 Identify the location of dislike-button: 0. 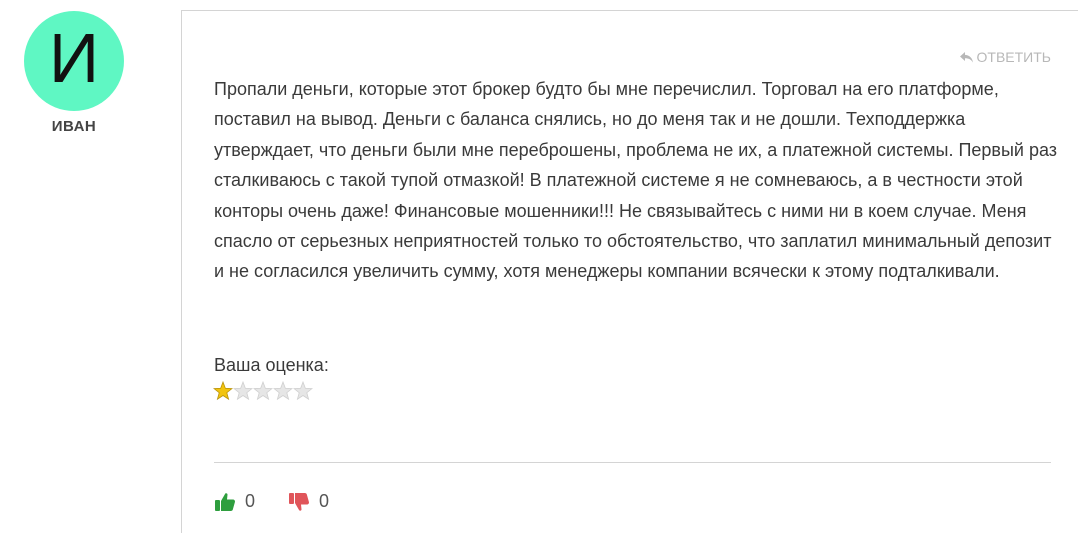
(308, 501).